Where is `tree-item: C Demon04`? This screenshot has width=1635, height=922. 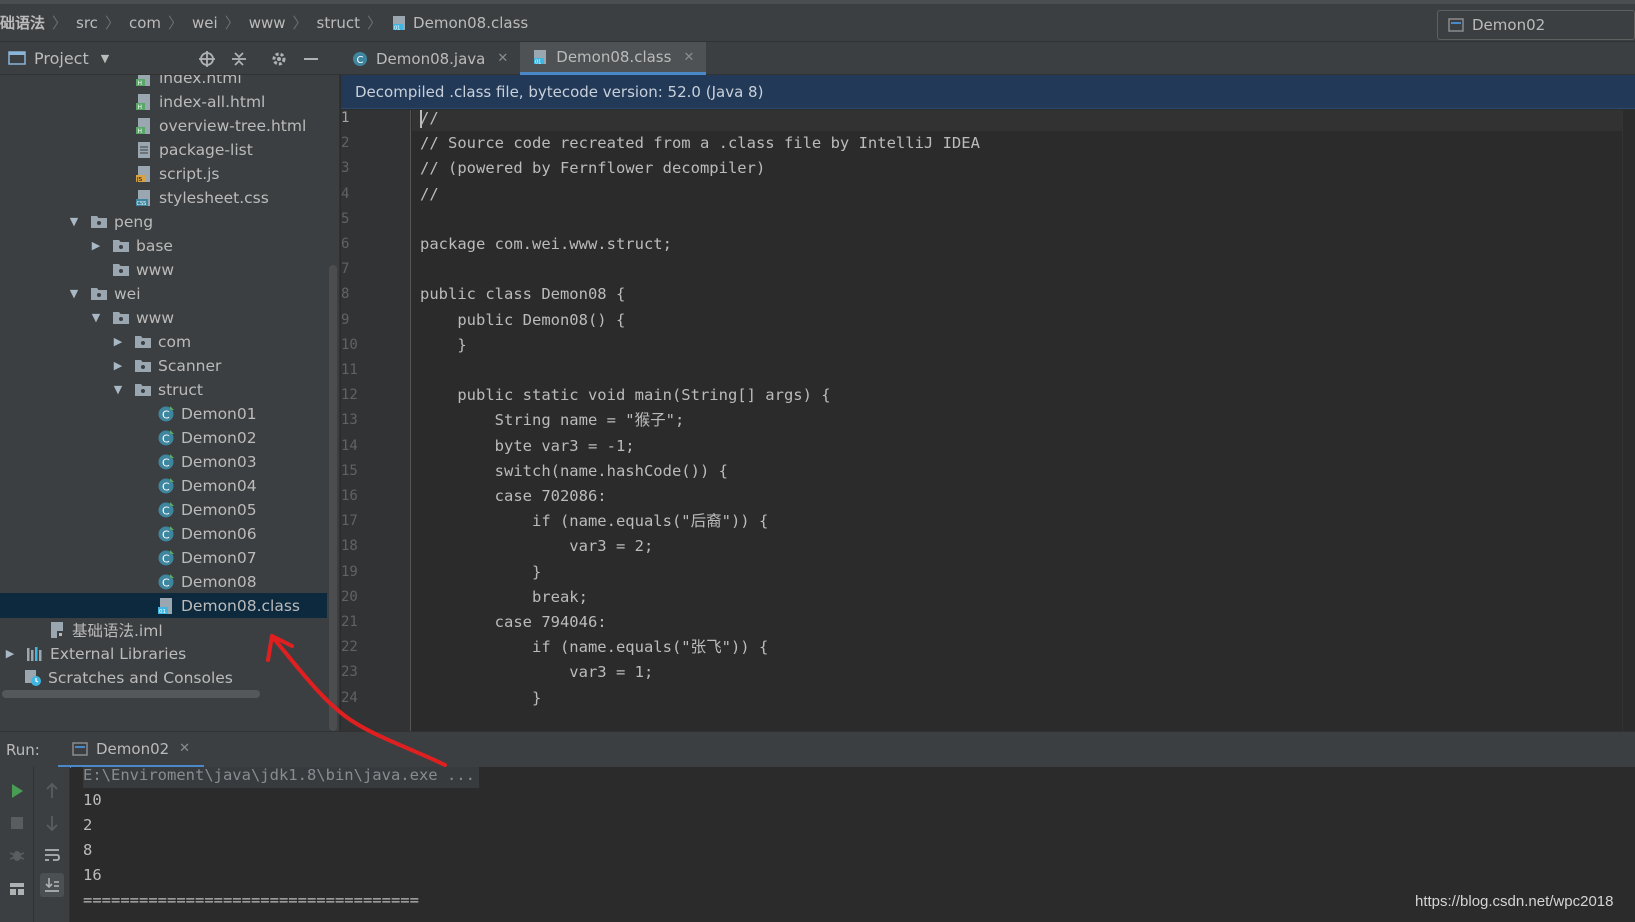
tree-item: C Demon04 is located at coordinates (163, 485).